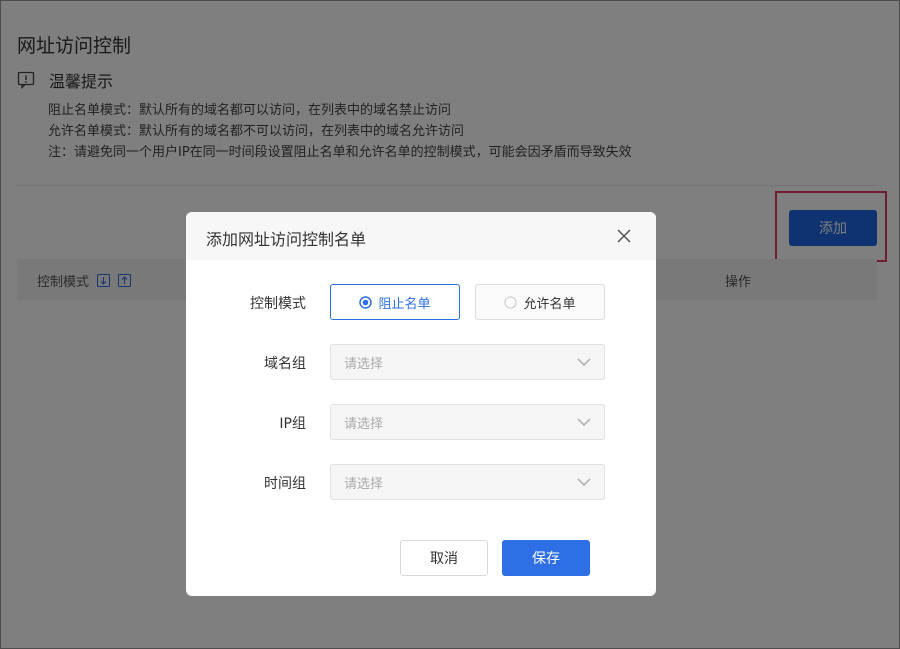  Describe the element at coordinates (624, 236) in the screenshot. I see `close-icon` at that location.